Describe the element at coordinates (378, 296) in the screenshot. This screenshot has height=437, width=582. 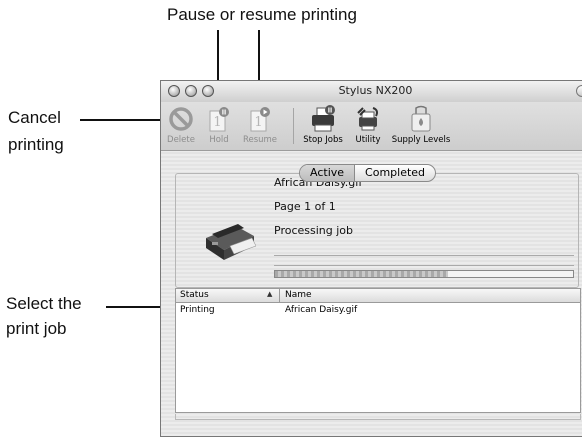
I see `job-list-header: Status ▲ Name` at that location.